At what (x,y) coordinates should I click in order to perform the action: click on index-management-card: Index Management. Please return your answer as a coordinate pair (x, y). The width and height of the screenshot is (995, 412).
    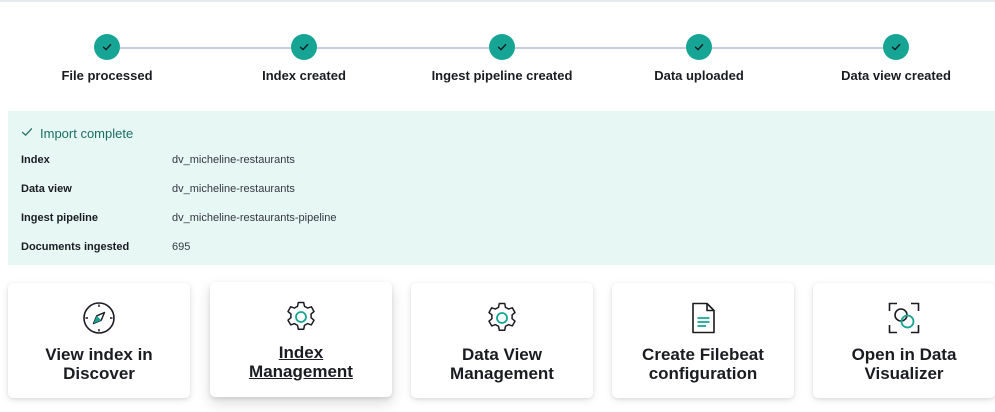
    Looking at the image, I should click on (301, 339).